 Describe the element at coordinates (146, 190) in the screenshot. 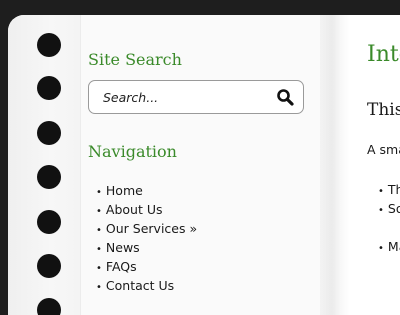

I see `nav-item-home: • Home` at that location.